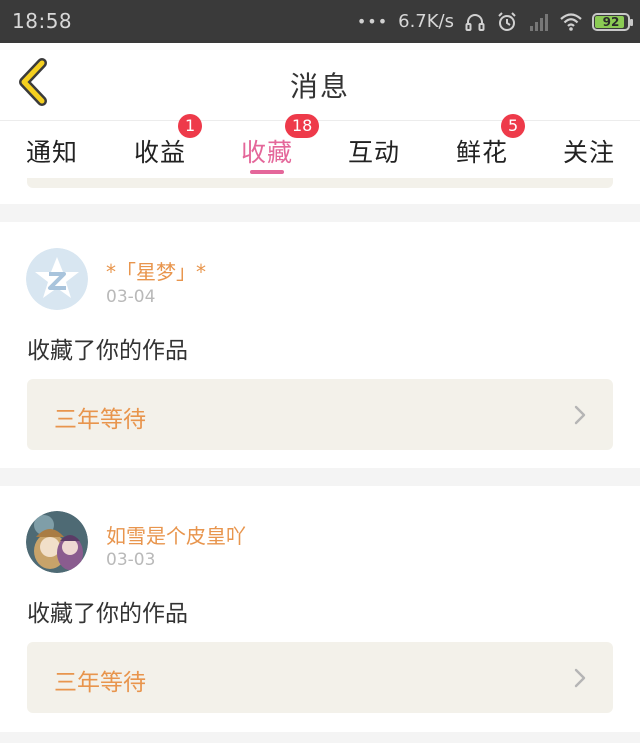 This screenshot has width=640, height=743. What do you see at coordinates (426, 21) in the screenshot?
I see `network-speed: 6.7K/s` at bounding box center [426, 21].